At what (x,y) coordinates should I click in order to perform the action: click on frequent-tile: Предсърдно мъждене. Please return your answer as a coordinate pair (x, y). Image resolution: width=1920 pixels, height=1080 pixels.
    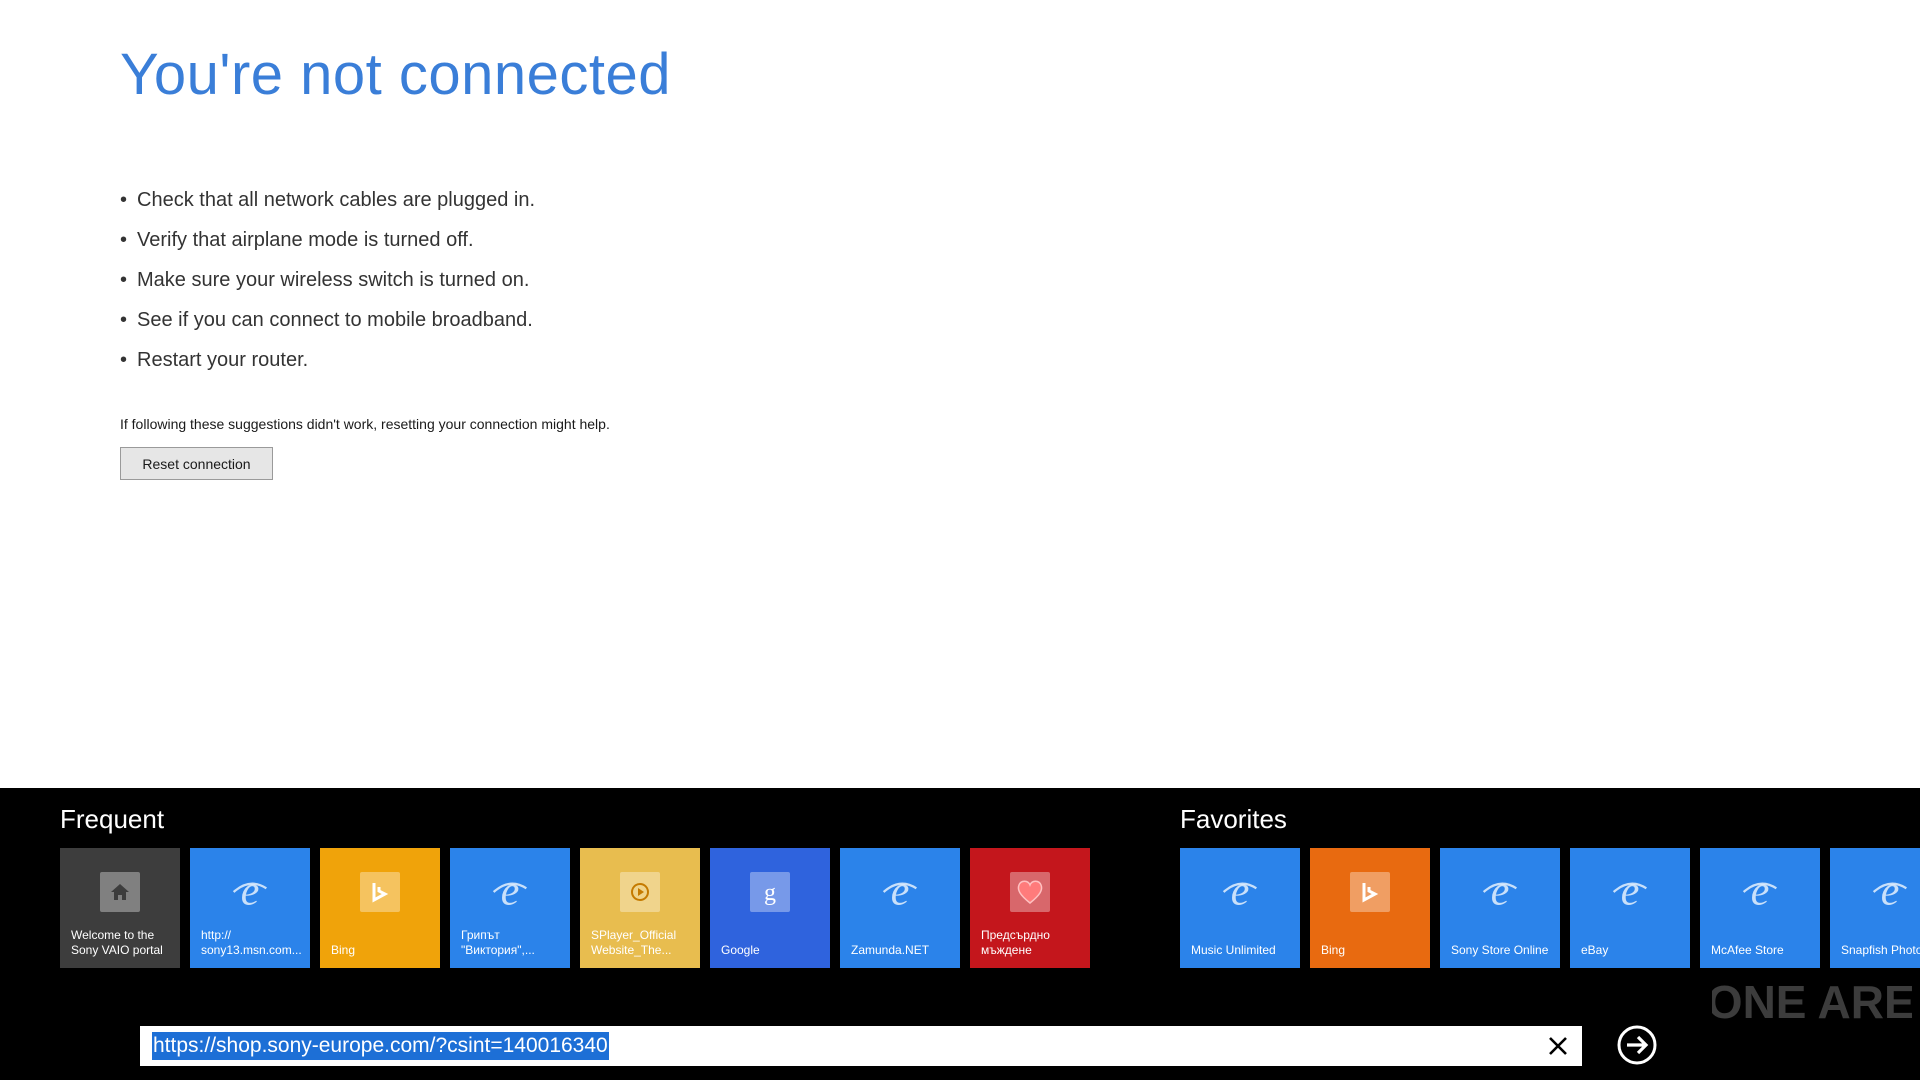
    Looking at the image, I should click on (1030, 908).